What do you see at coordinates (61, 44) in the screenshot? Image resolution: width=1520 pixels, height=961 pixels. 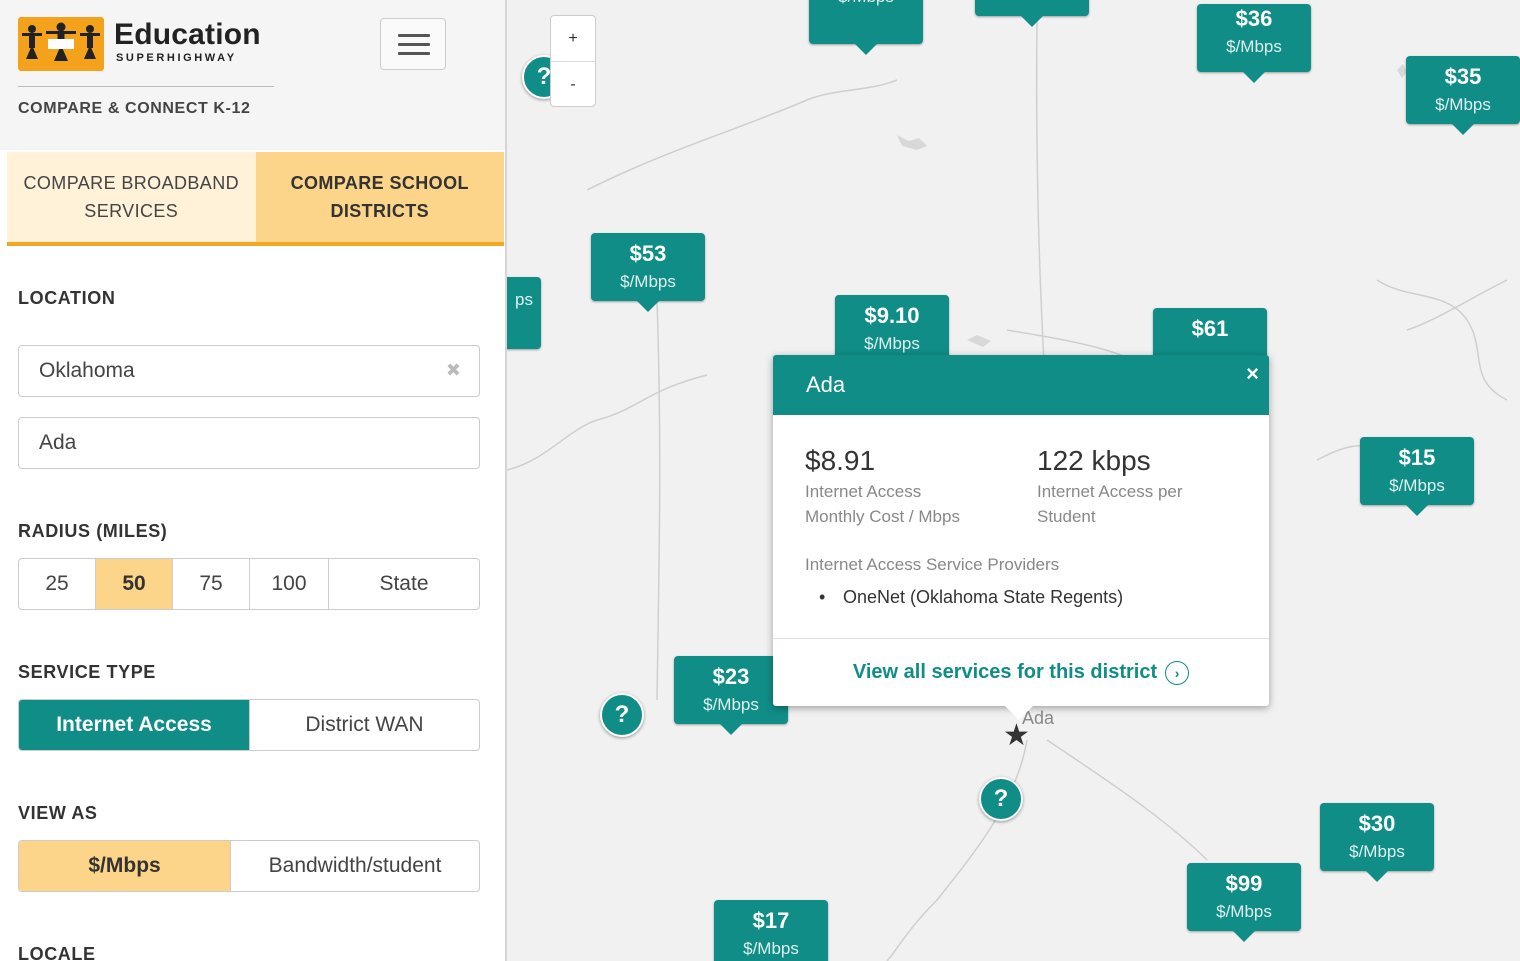 I see `logo-icon` at bounding box center [61, 44].